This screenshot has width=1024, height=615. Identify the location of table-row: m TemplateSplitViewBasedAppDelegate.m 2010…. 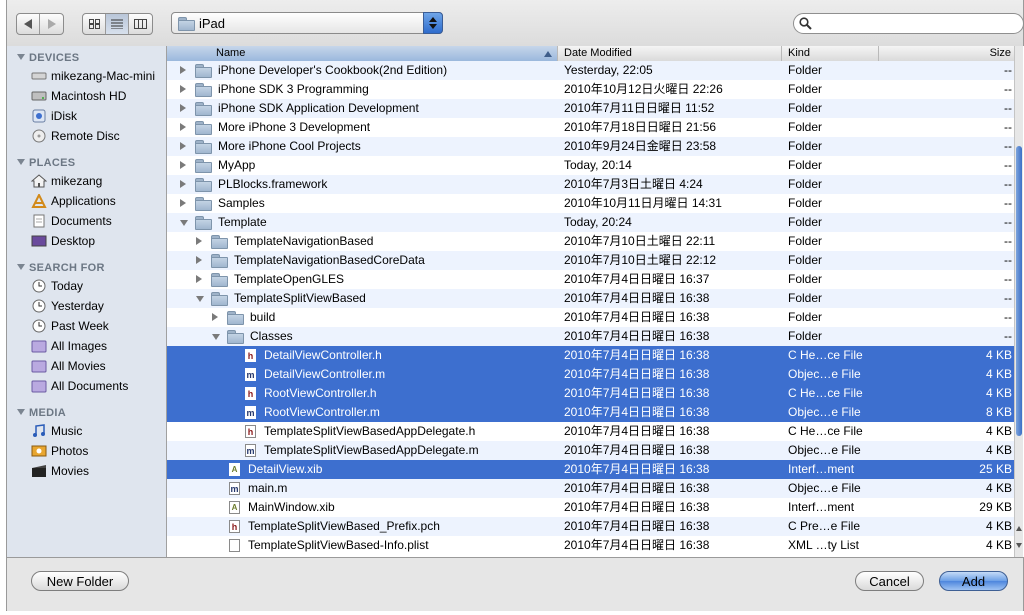
(592, 450).